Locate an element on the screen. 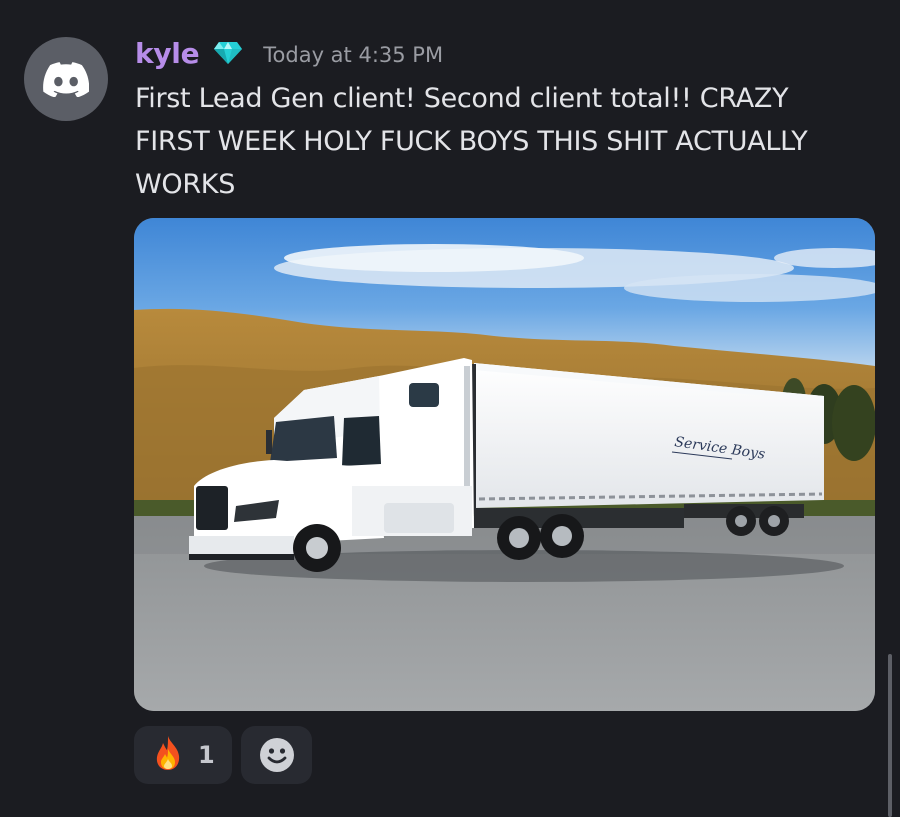  message-header: kyle Today at 4:35 PM is located at coordinates (289, 53).